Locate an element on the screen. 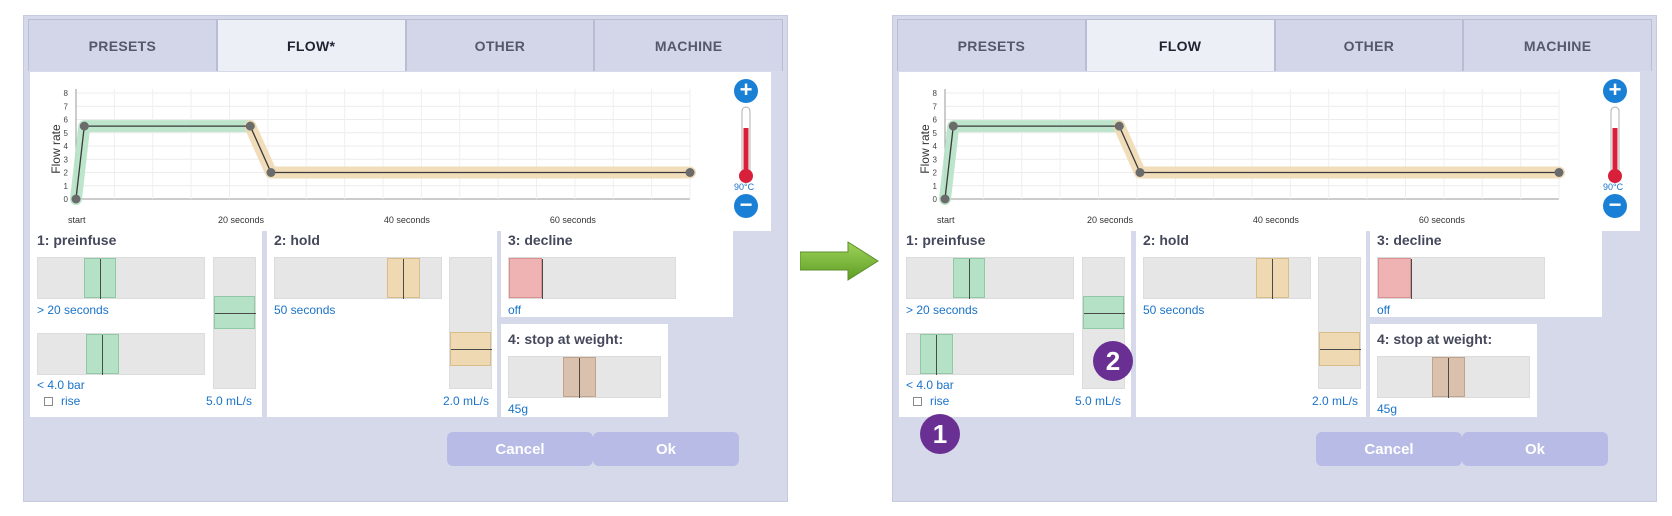 The height and width of the screenshot is (516, 1672). decline-value: off is located at coordinates (515, 310).